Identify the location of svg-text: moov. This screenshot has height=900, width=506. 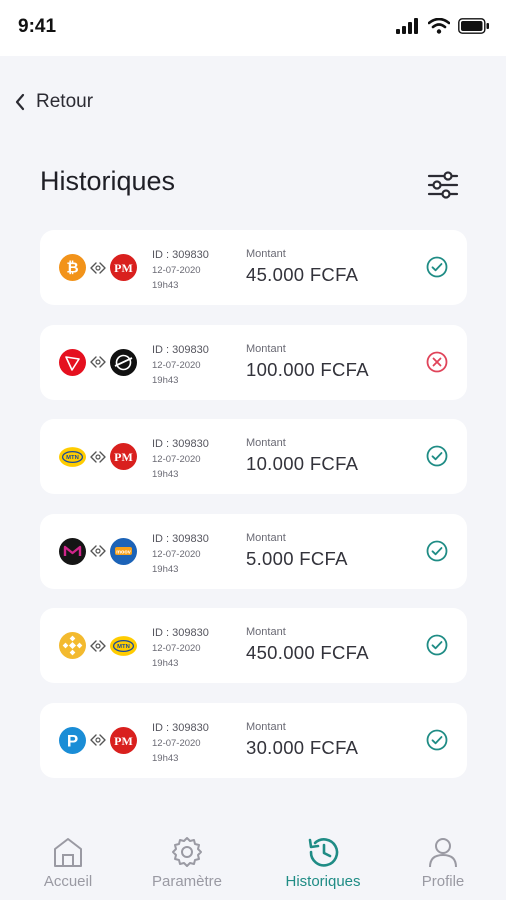
(124, 552).